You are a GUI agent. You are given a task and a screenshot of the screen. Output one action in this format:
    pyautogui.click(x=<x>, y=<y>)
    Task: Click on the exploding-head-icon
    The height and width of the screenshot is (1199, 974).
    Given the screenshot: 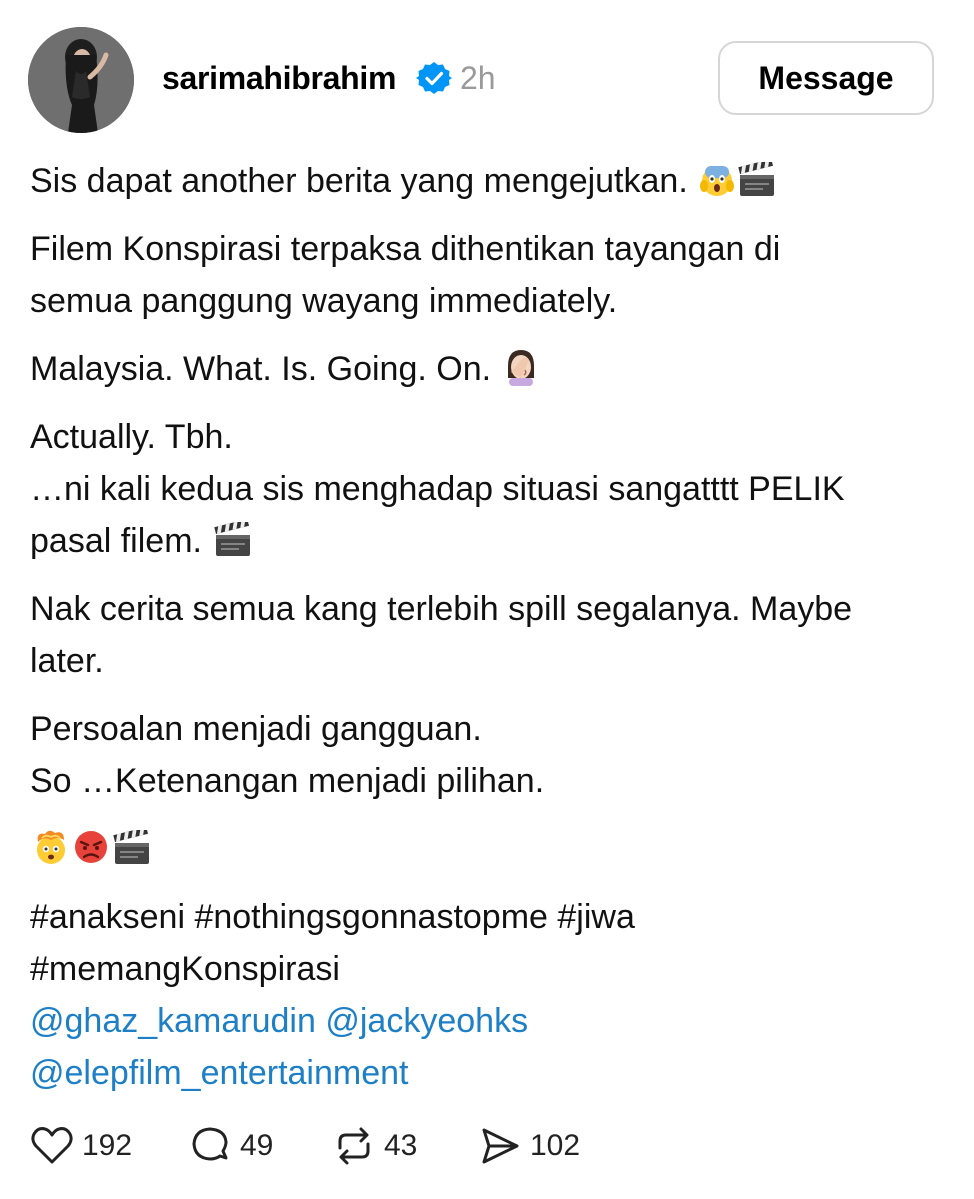 What is the action you would take?
    pyautogui.click(x=51, y=847)
    